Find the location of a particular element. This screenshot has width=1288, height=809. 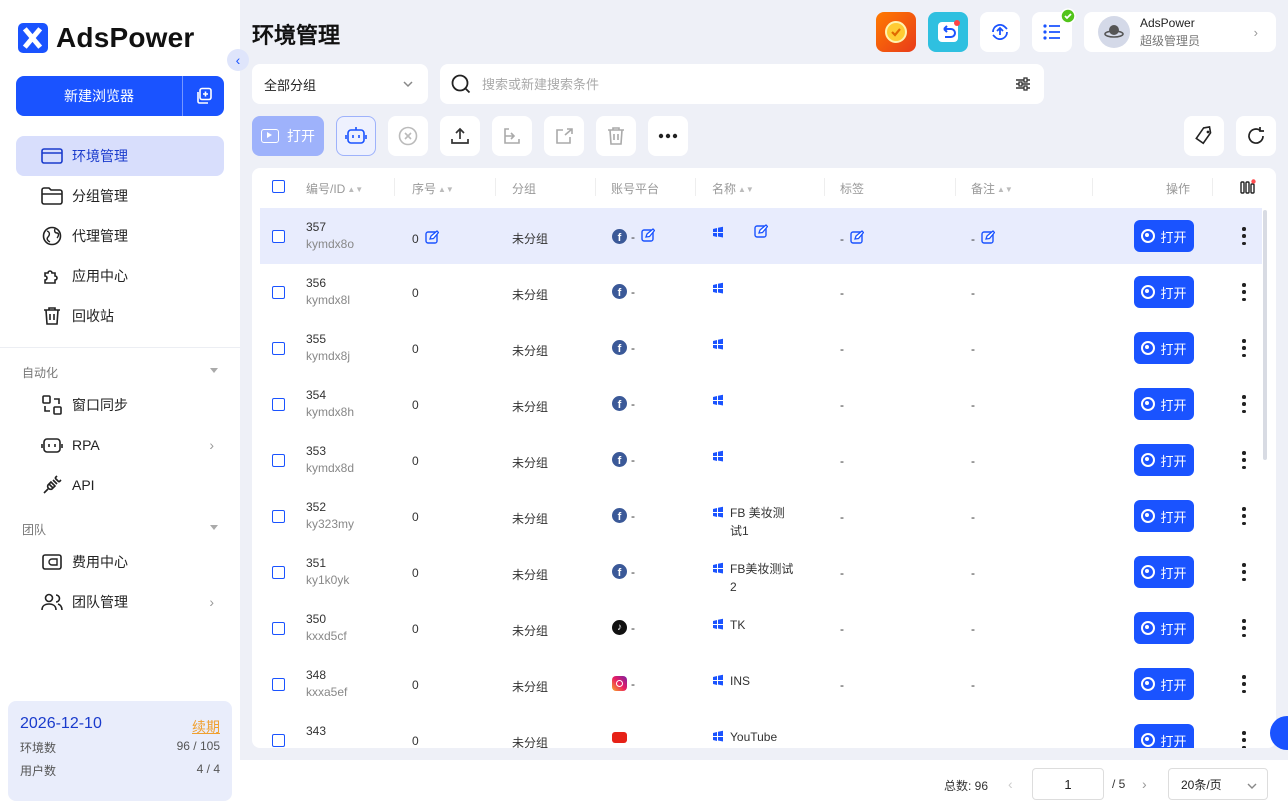

column-settings-button is located at coordinates (1248, 188).